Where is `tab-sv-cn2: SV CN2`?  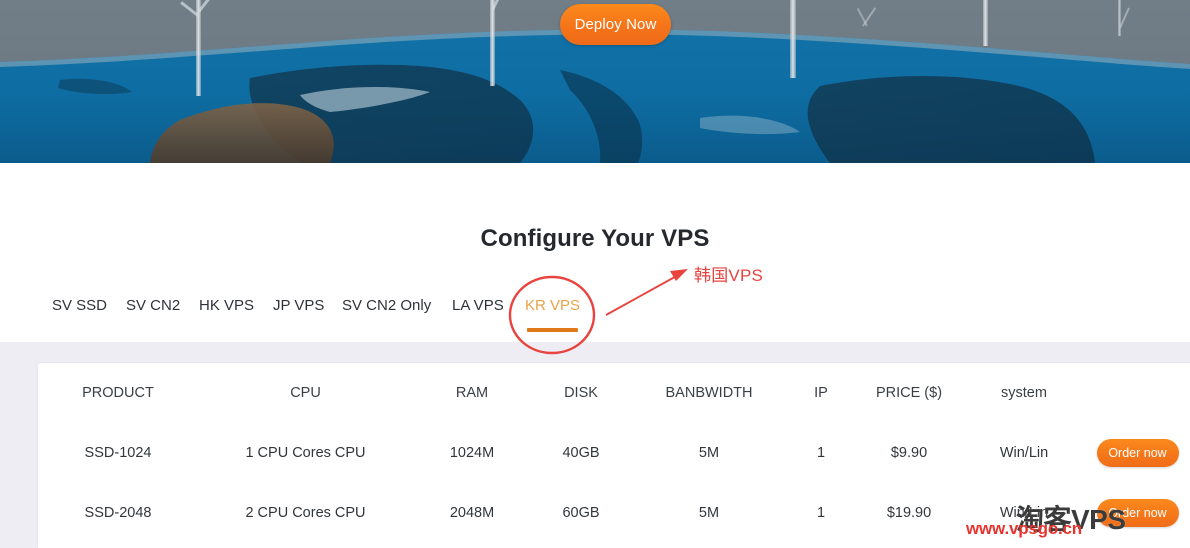
tab-sv-cn2: SV CN2 is located at coordinates (153, 306).